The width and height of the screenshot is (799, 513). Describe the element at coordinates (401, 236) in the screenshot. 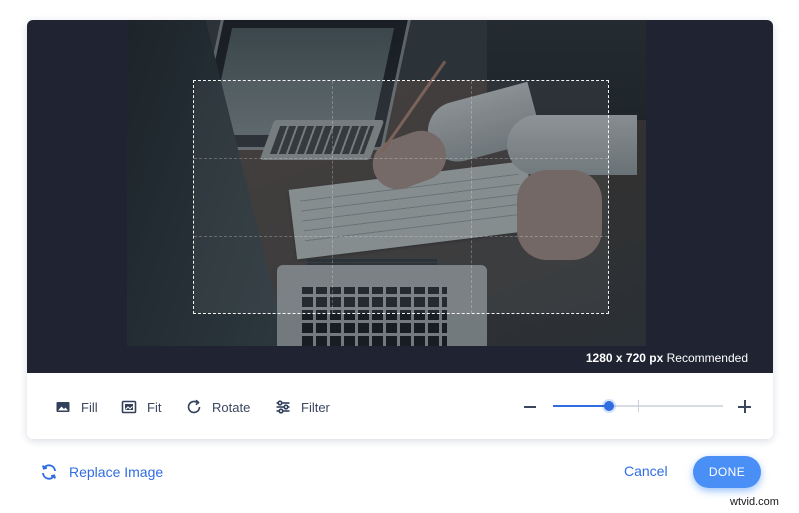

I see `crop-gridline-h2` at that location.